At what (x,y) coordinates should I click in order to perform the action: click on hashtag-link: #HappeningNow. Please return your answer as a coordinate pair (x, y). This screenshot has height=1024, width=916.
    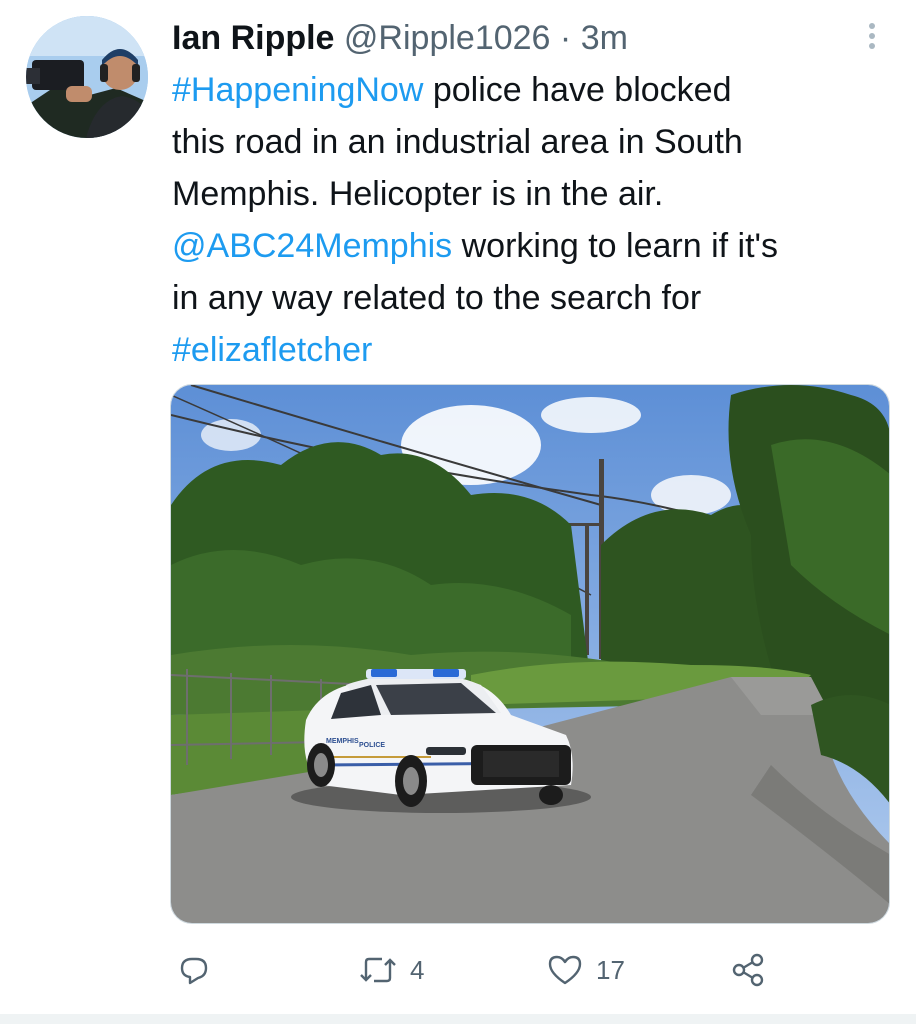
    Looking at the image, I should click on (297, 90).